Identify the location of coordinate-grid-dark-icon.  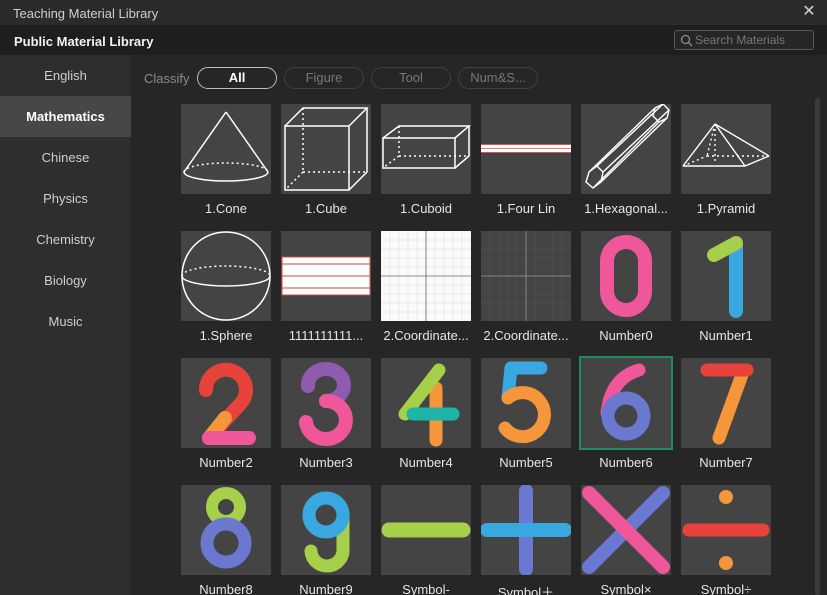
(526, 276).